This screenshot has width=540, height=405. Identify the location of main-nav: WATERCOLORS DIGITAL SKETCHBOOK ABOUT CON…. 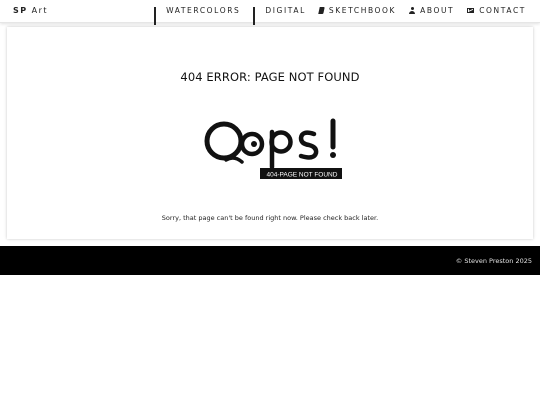
(340, 15).